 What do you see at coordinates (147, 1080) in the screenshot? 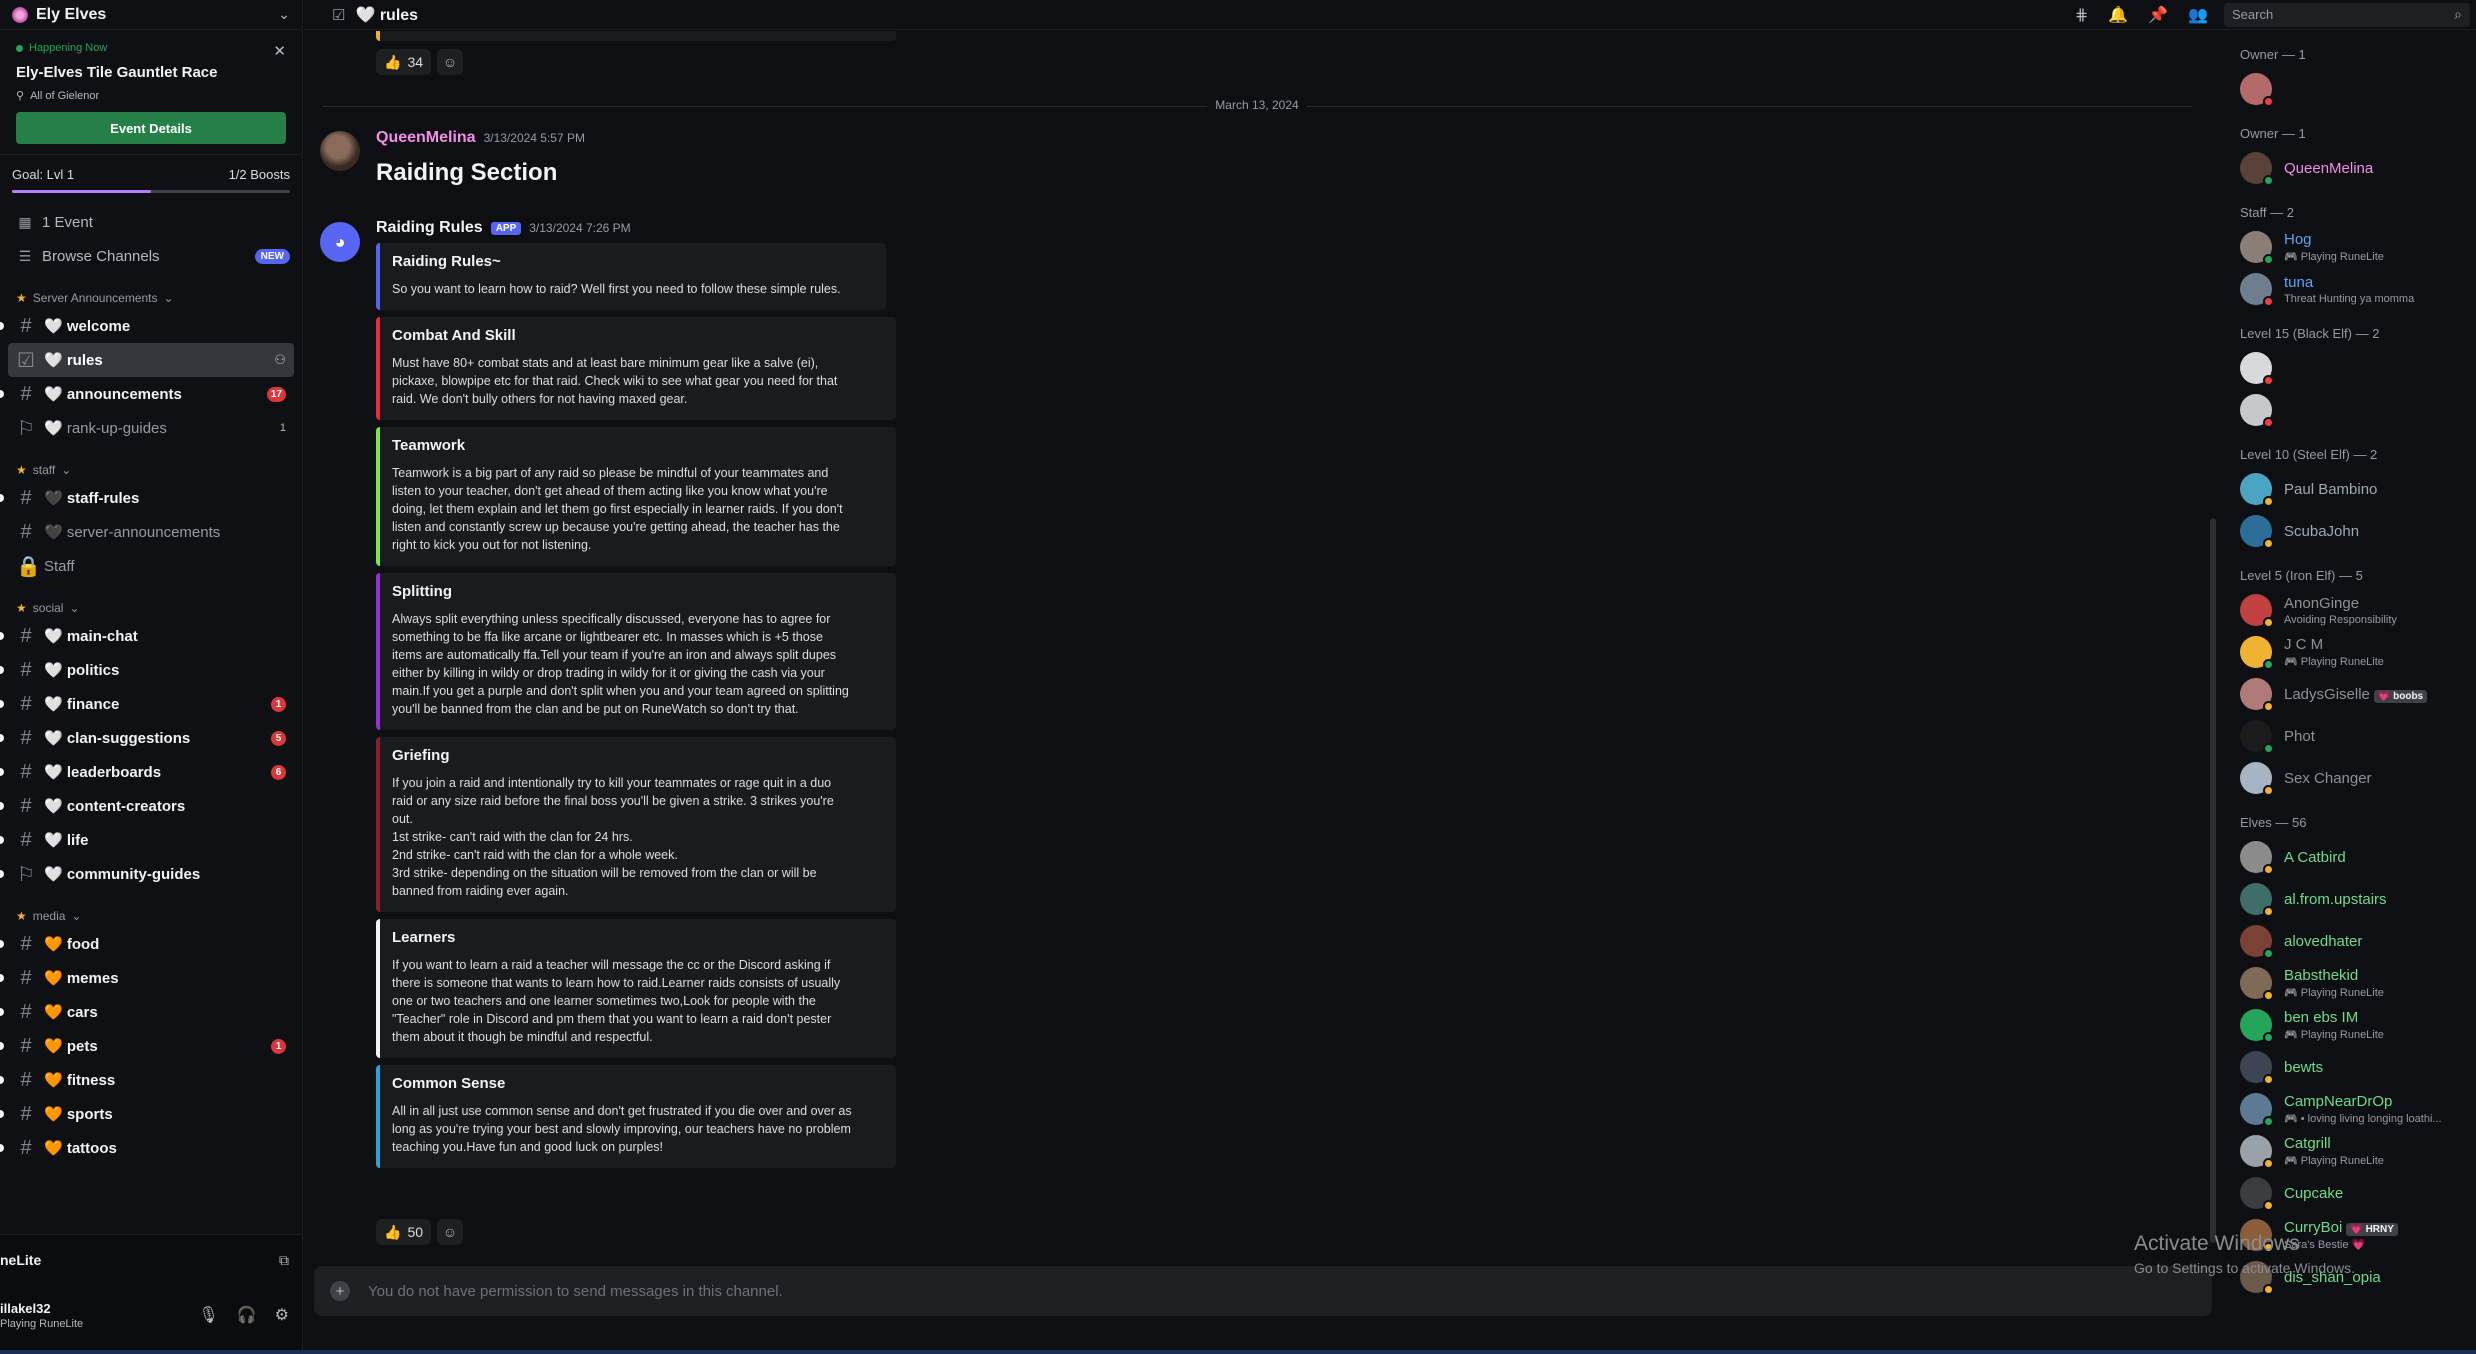
I see `channel-fitness: # 🧡 fitness` at bounding box center [147, 1080].